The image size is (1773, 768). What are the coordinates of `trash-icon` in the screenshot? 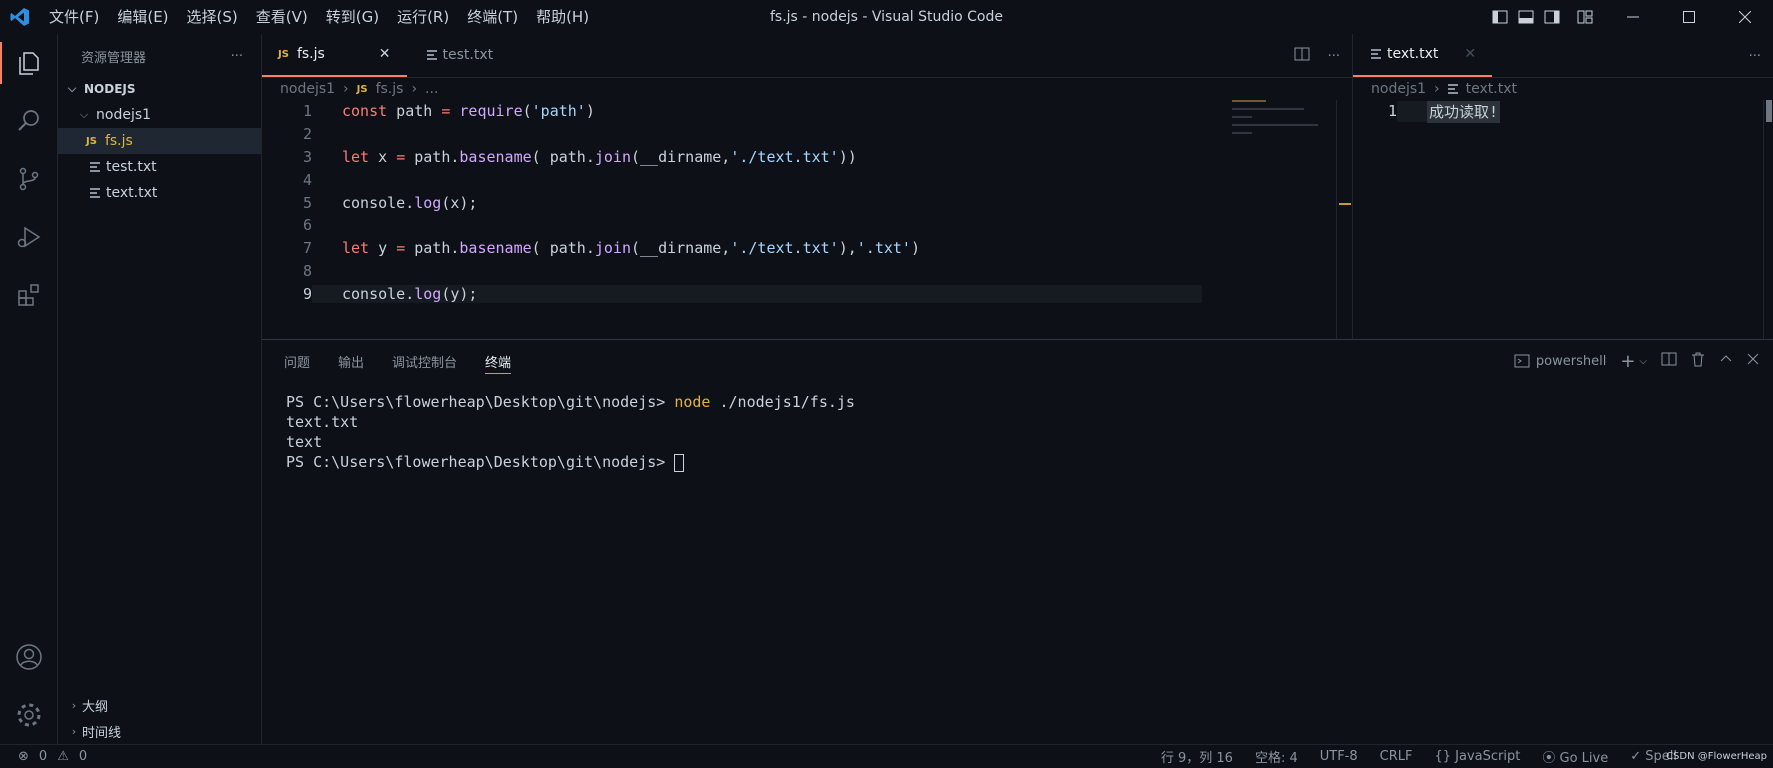 It's located at (1698, 361).